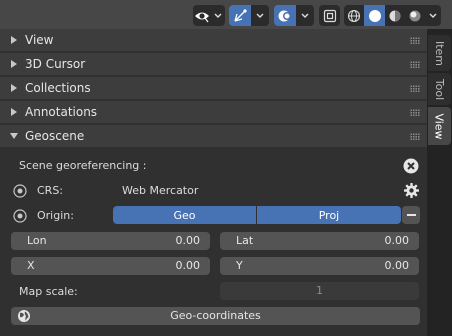 The height and width of the screenshot is (336, 452). Describe the element at coordinates (160, 190) in the screenshot. I see `crs-value: Web Mercator` at that location.